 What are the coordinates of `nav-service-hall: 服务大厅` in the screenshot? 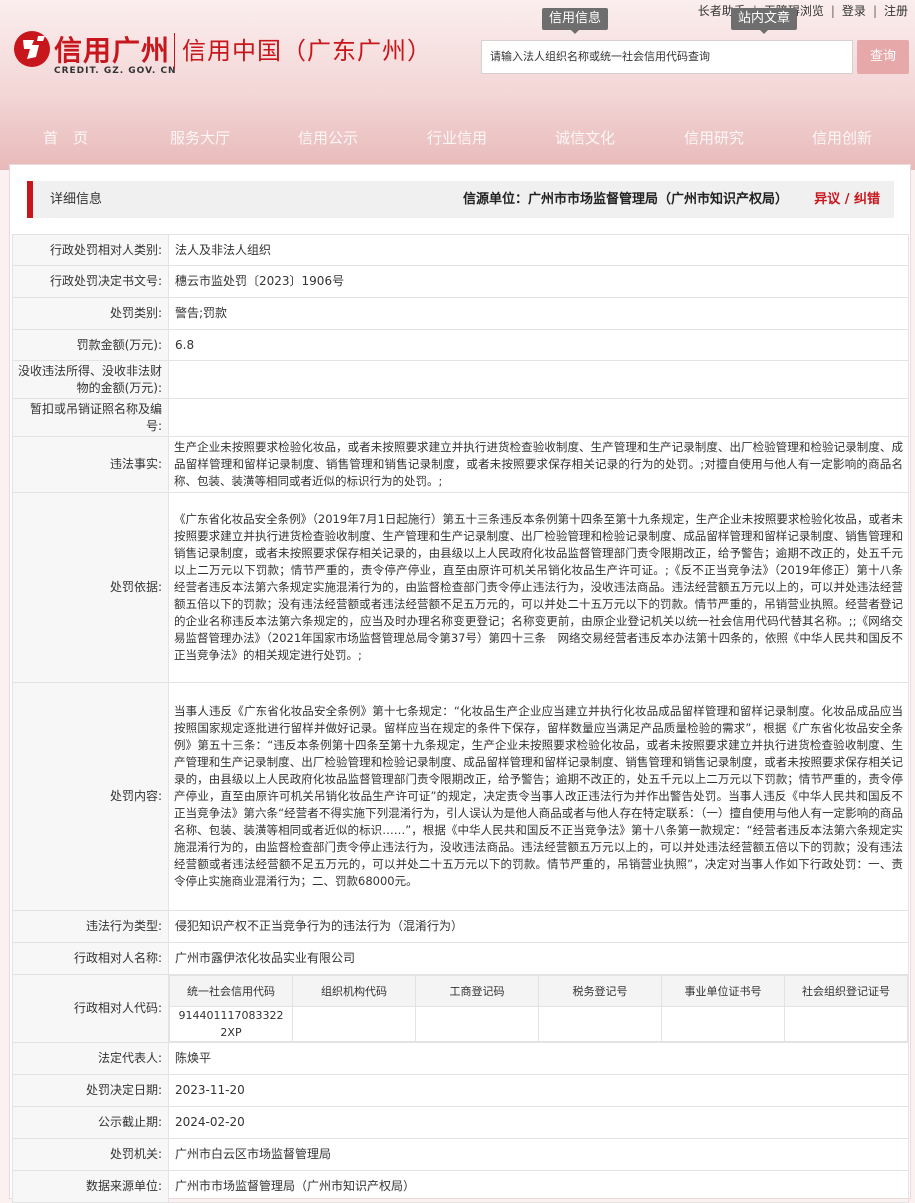 It's located at (200, 138).